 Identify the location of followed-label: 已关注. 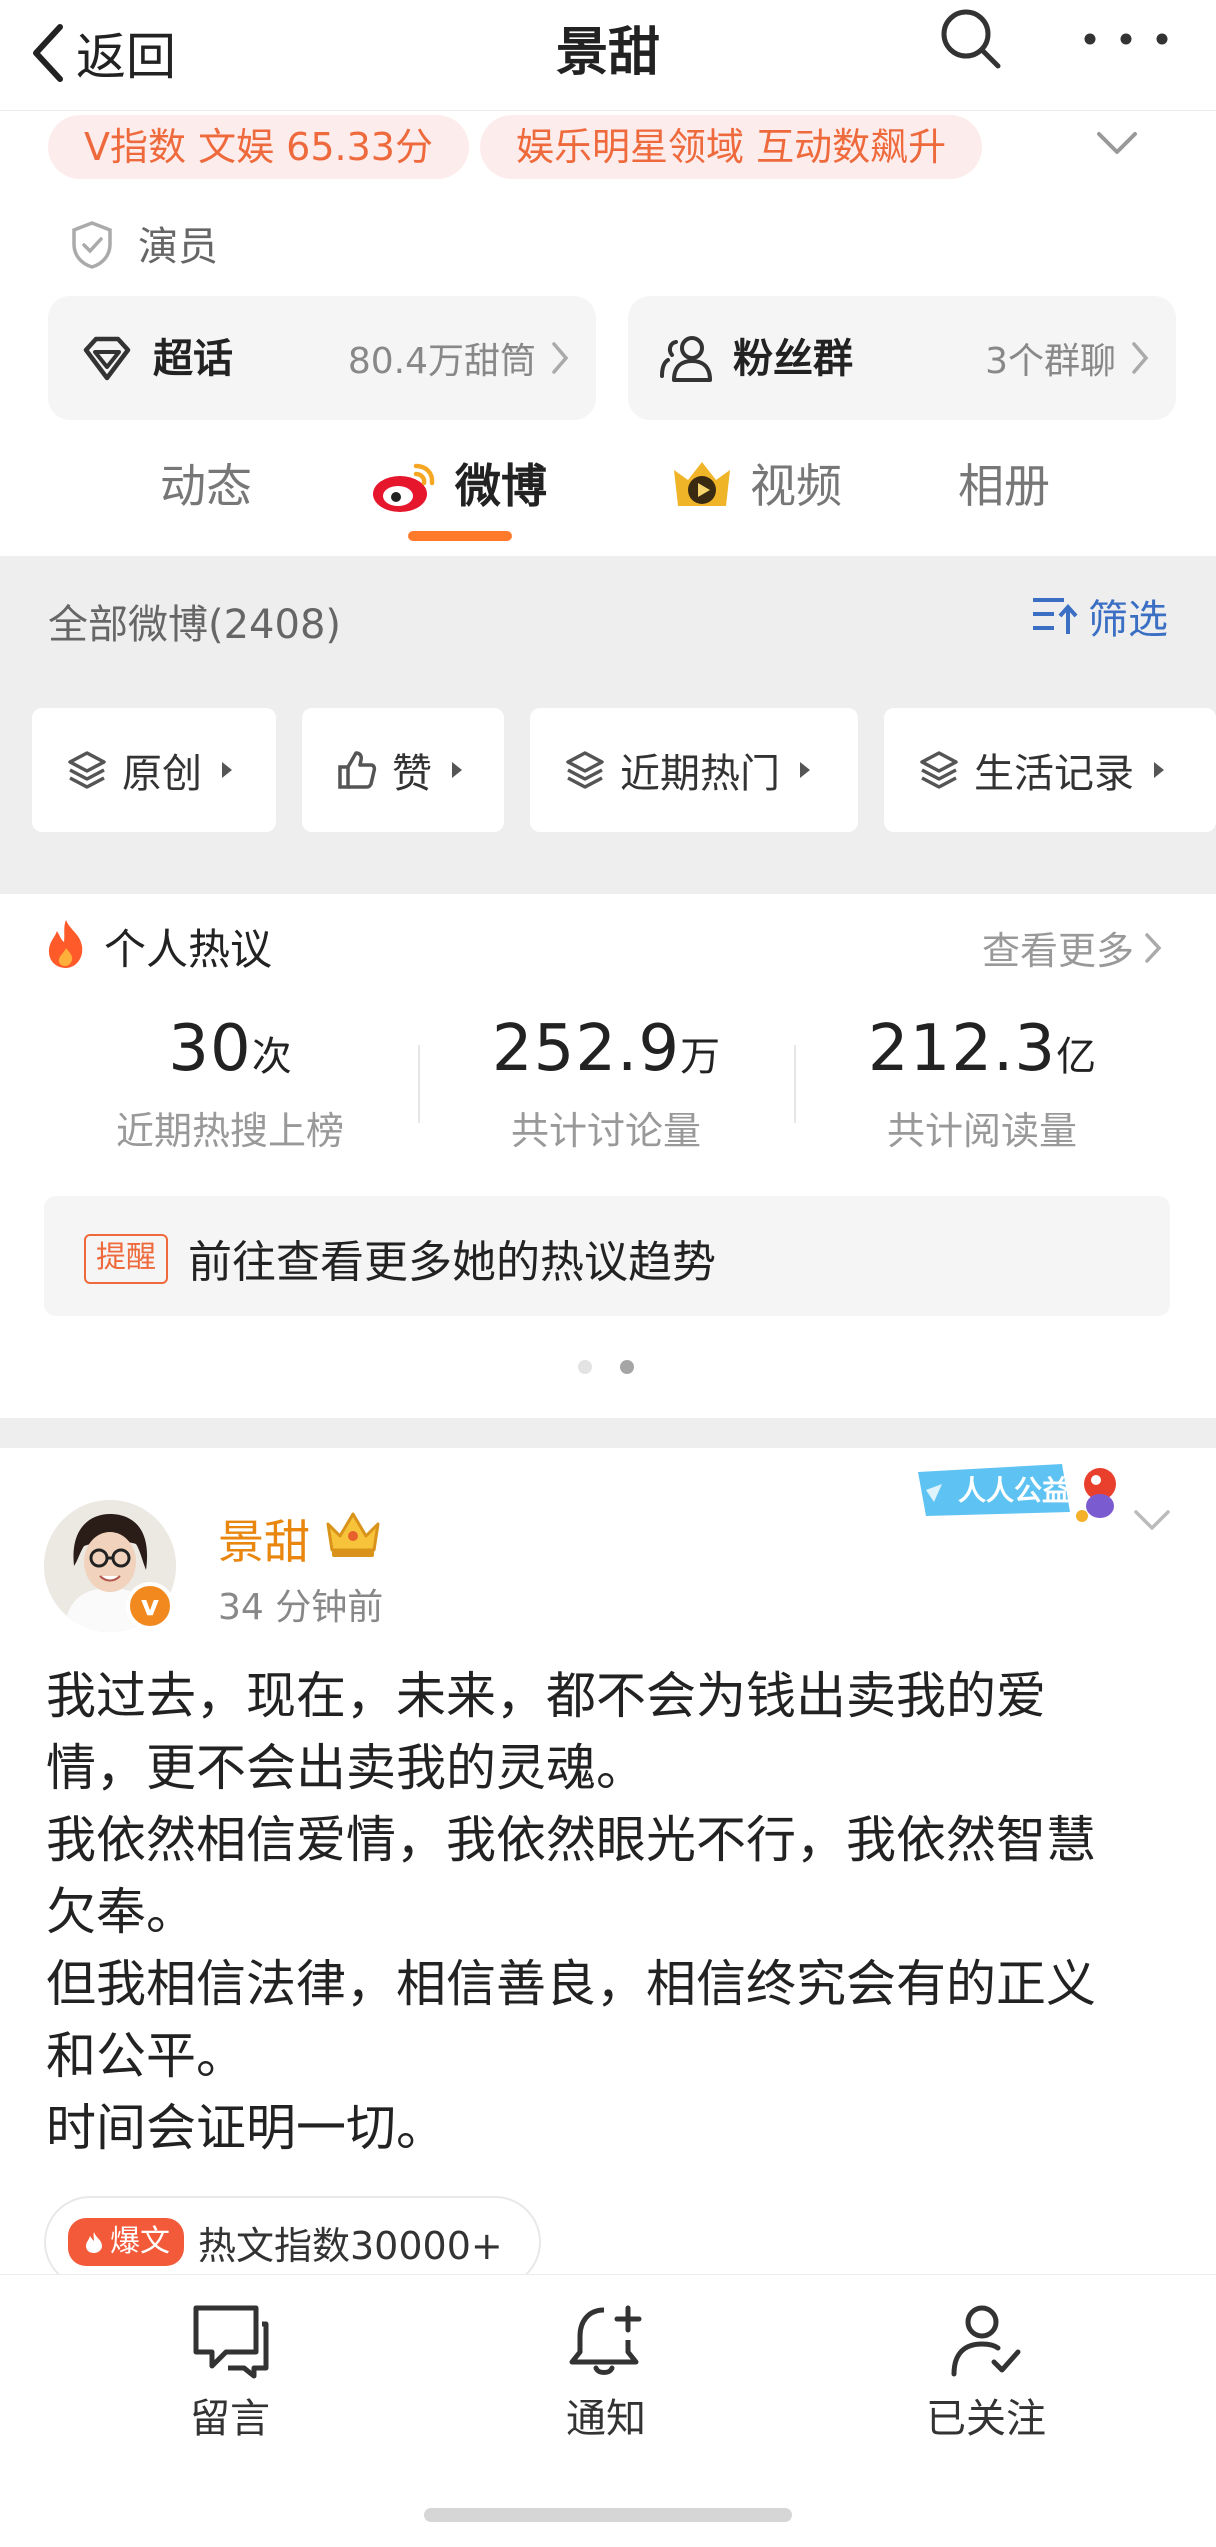
(986, 2419).